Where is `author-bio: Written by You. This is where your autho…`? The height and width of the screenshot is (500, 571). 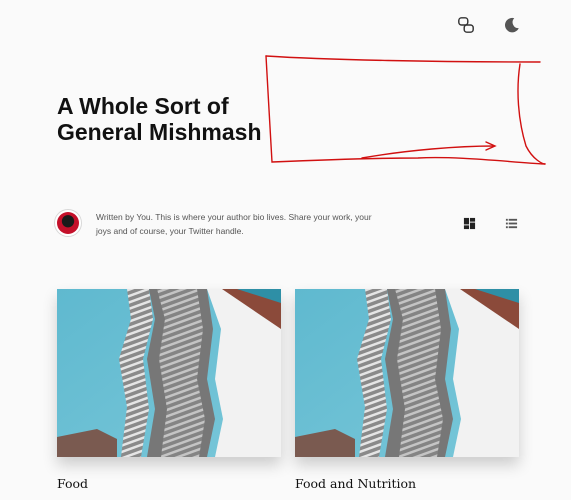
author-bio: Written by You. This is where your autho… is located at coordinates (234, 224).